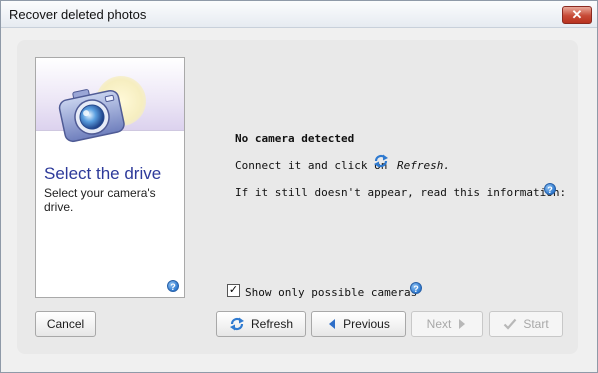 This screenshot has height=373, width=598. What do you see at coordinates (331, 292) in the screenshot?
I see `show-cameras-label: Show only possible cameras` at bounding box center [331, 292].